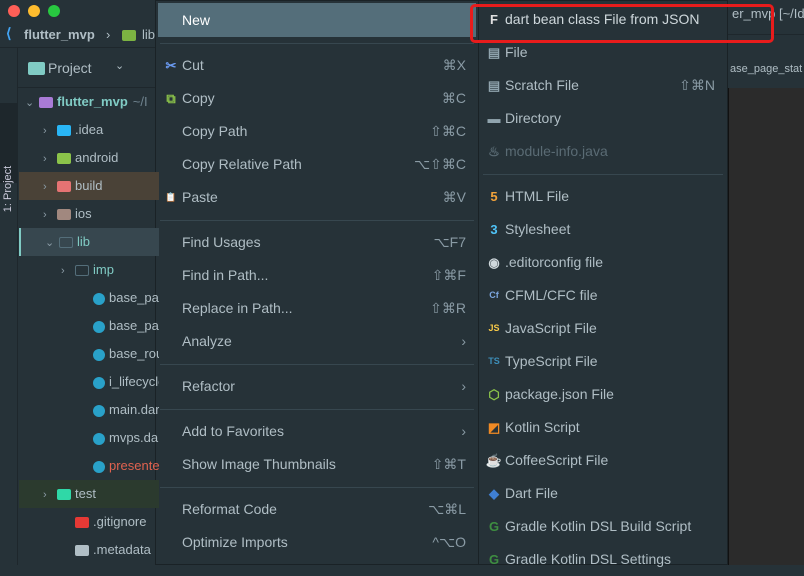  What do you see at coordinates (603, 493) in the screenshot?
I see `menu-item-dart-file: ◆ Dart File` at bounding box center [603, 493].